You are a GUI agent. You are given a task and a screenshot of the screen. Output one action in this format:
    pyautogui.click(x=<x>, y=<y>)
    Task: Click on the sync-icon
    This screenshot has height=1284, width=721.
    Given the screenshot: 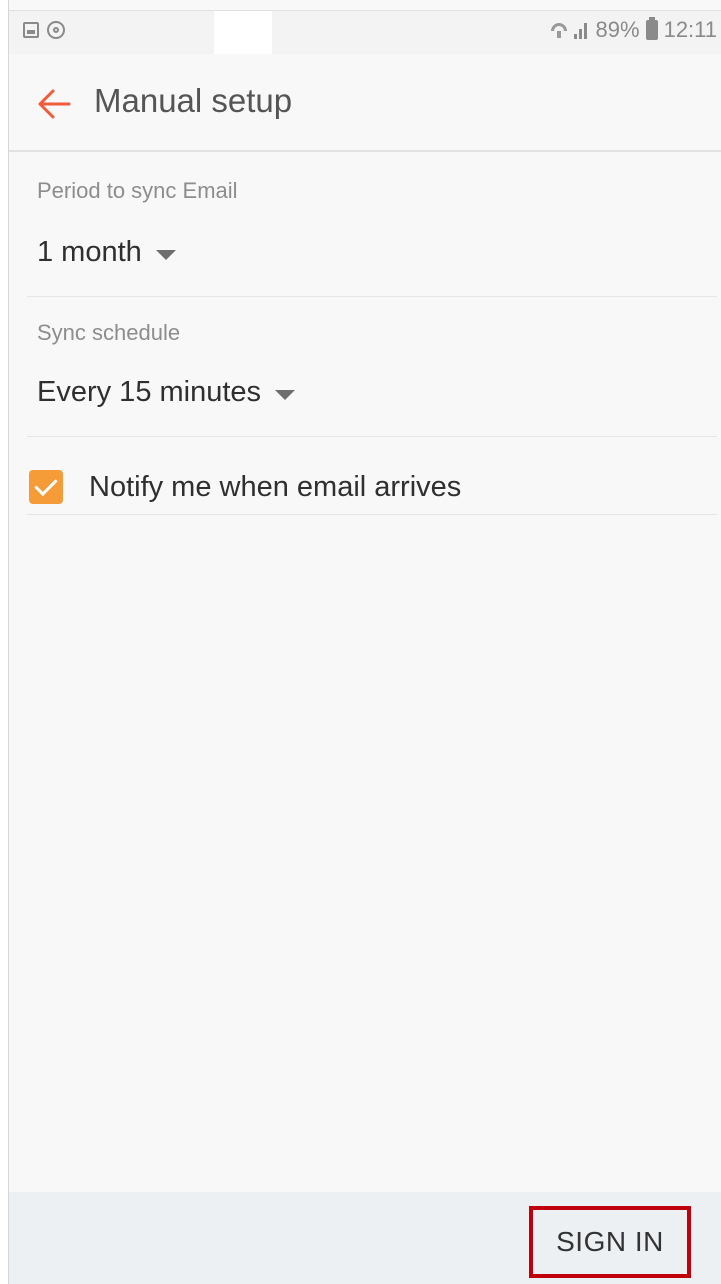 What is the action you would take?
    pyautogui.click(x=56, y=30)
    